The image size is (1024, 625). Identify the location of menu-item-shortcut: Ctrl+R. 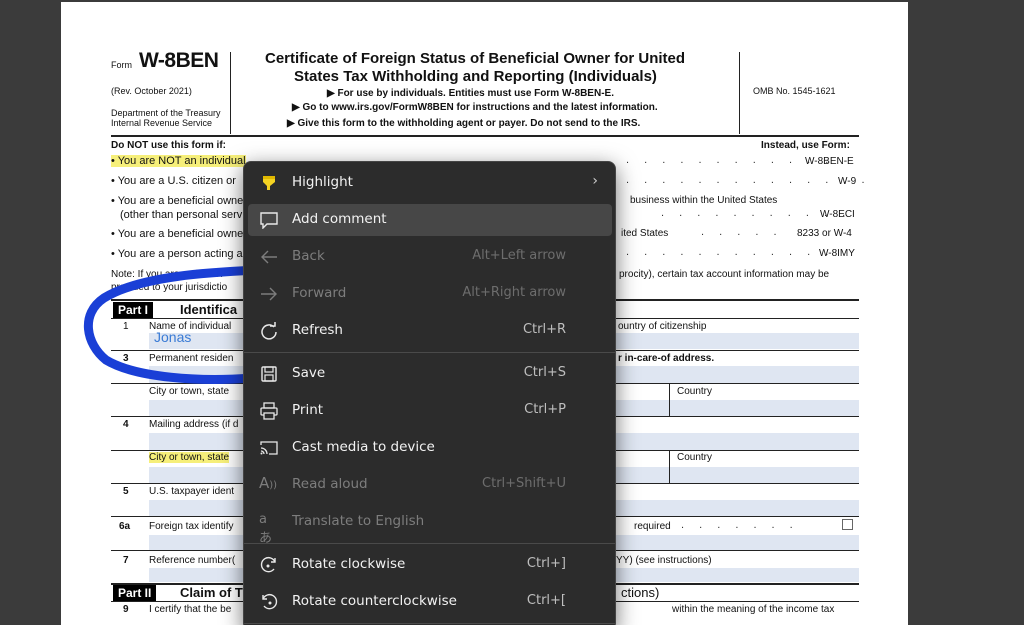
(544, 329).